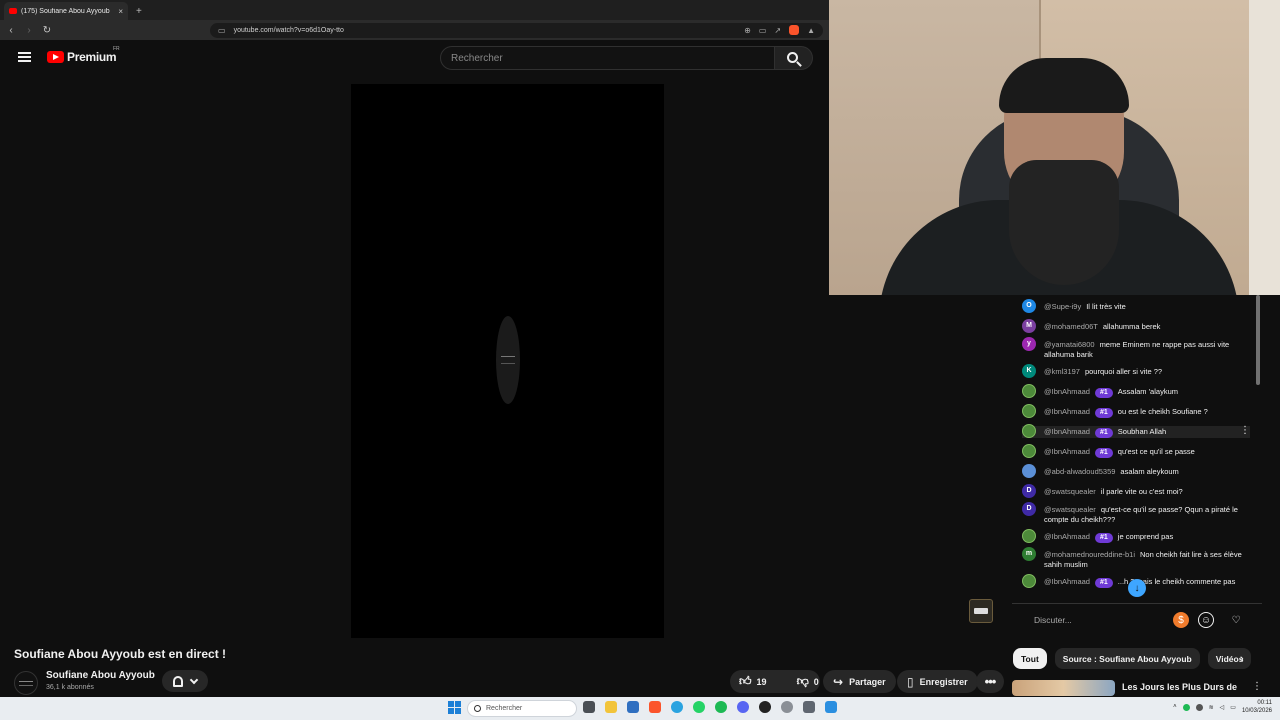 The height and width of the screenshot is (720, 1280). Describe the element at coordinates (763, 30) in the screenshot. I see `cast-icon: ▭` at that location.